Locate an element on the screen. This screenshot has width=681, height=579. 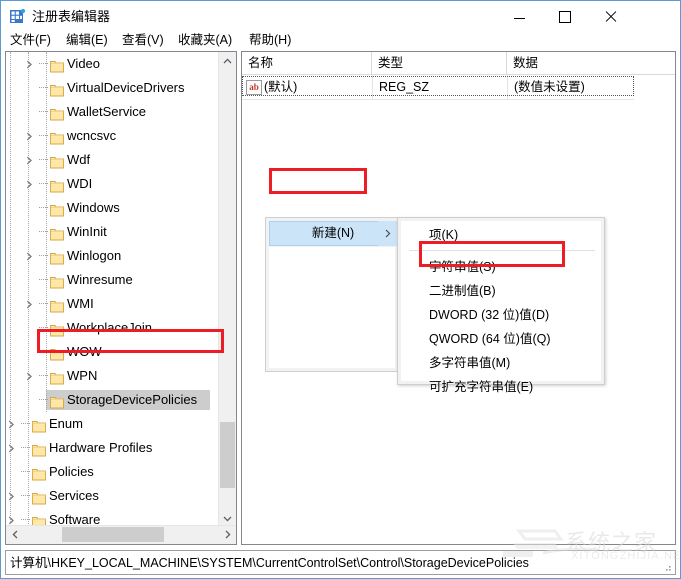
close-icon is located at coordinates (611, 17).